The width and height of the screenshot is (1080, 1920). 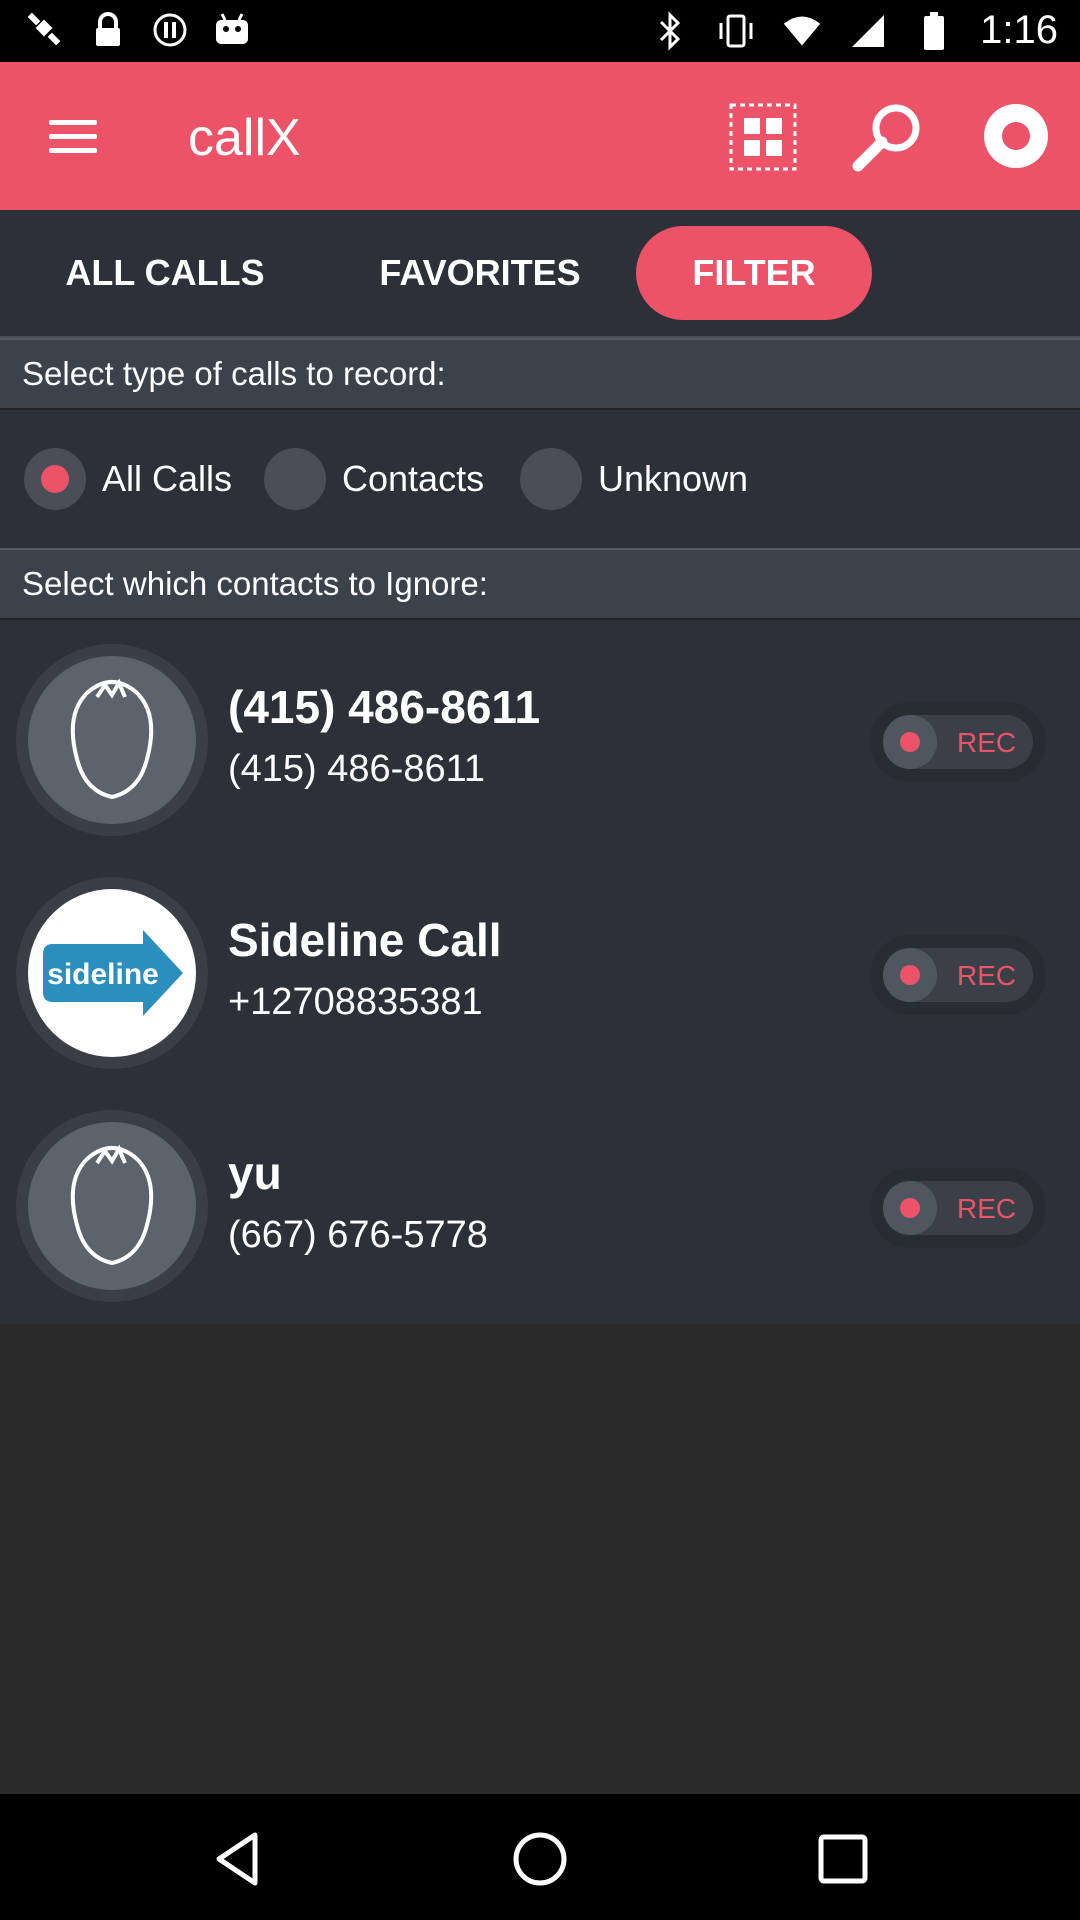 What do you see at coordinates (170, 30) in the screenshot?
I see `data-saver-icon` at bounding box center [170, 30].